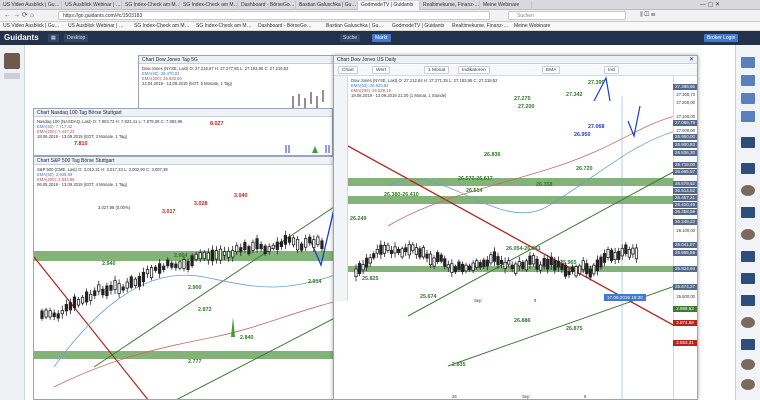 Image resolution: width=760 pixels, height=400 pixels. What do you see at coordinates (12, 222) in the screenshot?
I see `left-dock` at bounding box center [12, 222].